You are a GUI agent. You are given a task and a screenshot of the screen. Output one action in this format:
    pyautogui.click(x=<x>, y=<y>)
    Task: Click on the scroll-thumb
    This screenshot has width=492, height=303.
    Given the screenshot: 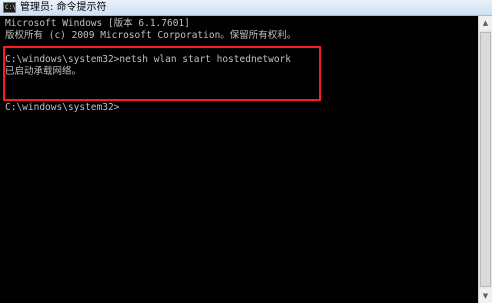 What is the action you would take?
    pyautogui.click(x=485, y=159)
    